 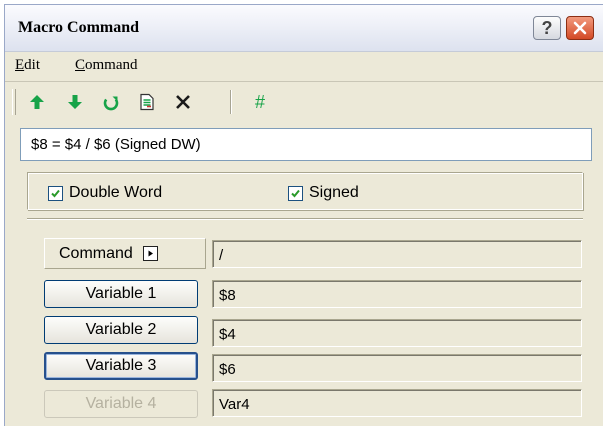 I want to click on command-value-field: /, so click(x=397, y=254).